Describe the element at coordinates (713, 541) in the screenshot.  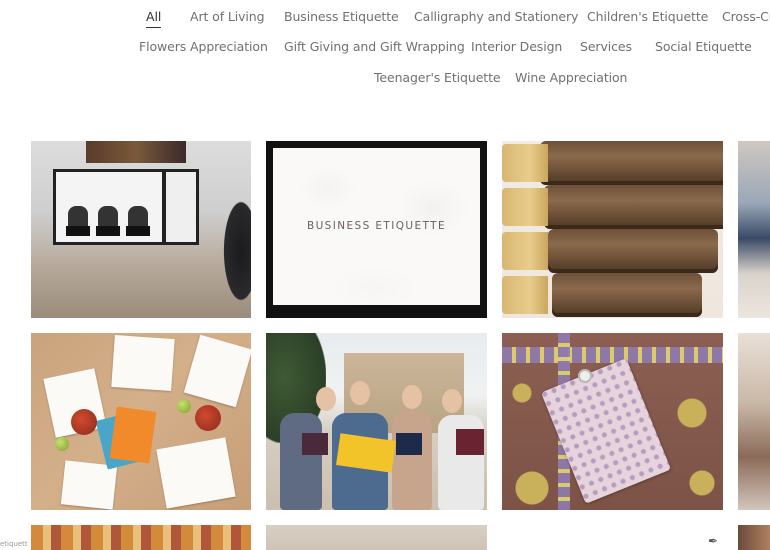
I see `pen-nib-icon: ✒` at that location.